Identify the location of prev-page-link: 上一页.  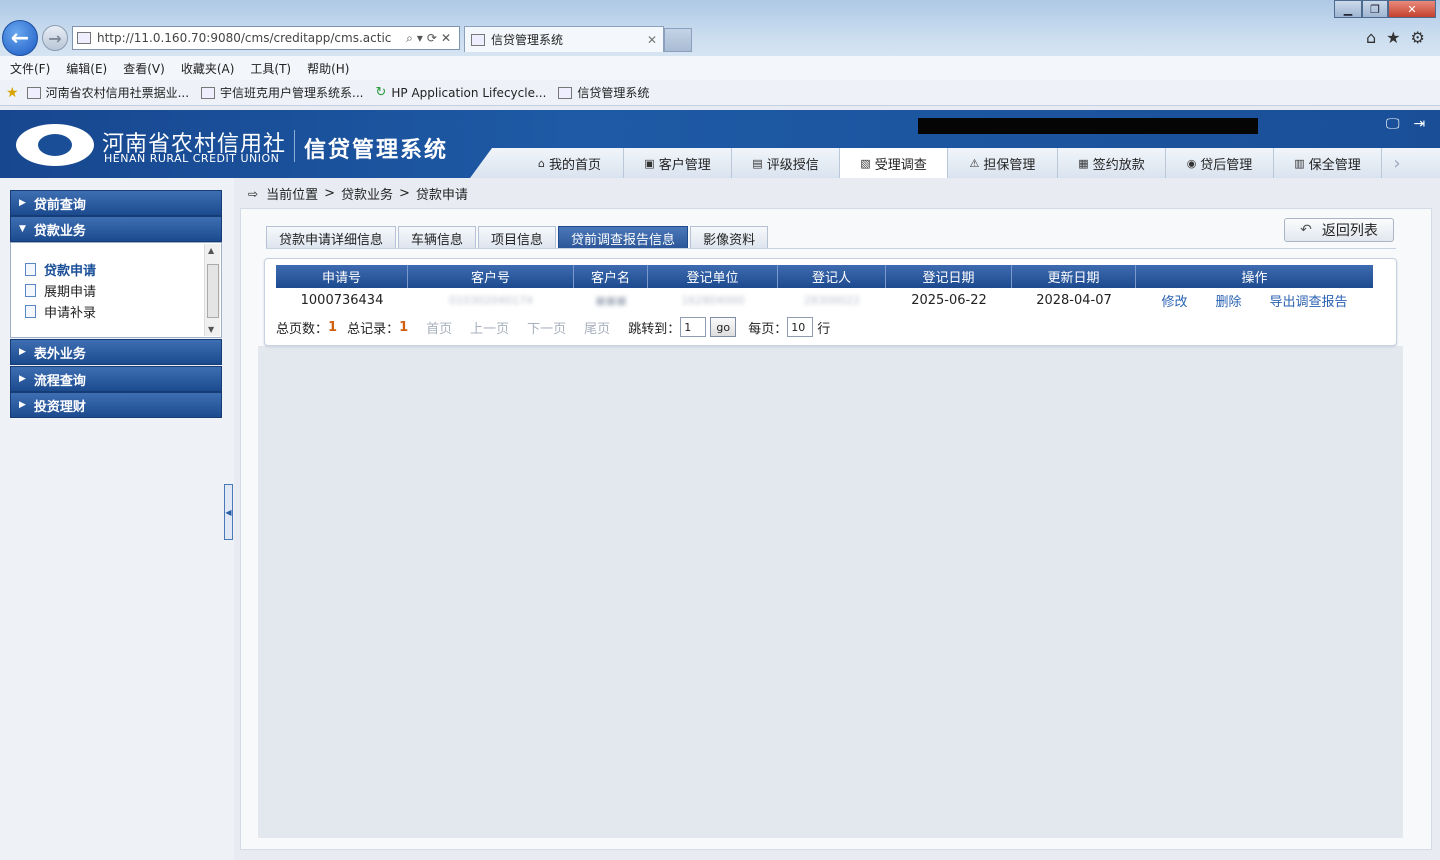
(489, 327).